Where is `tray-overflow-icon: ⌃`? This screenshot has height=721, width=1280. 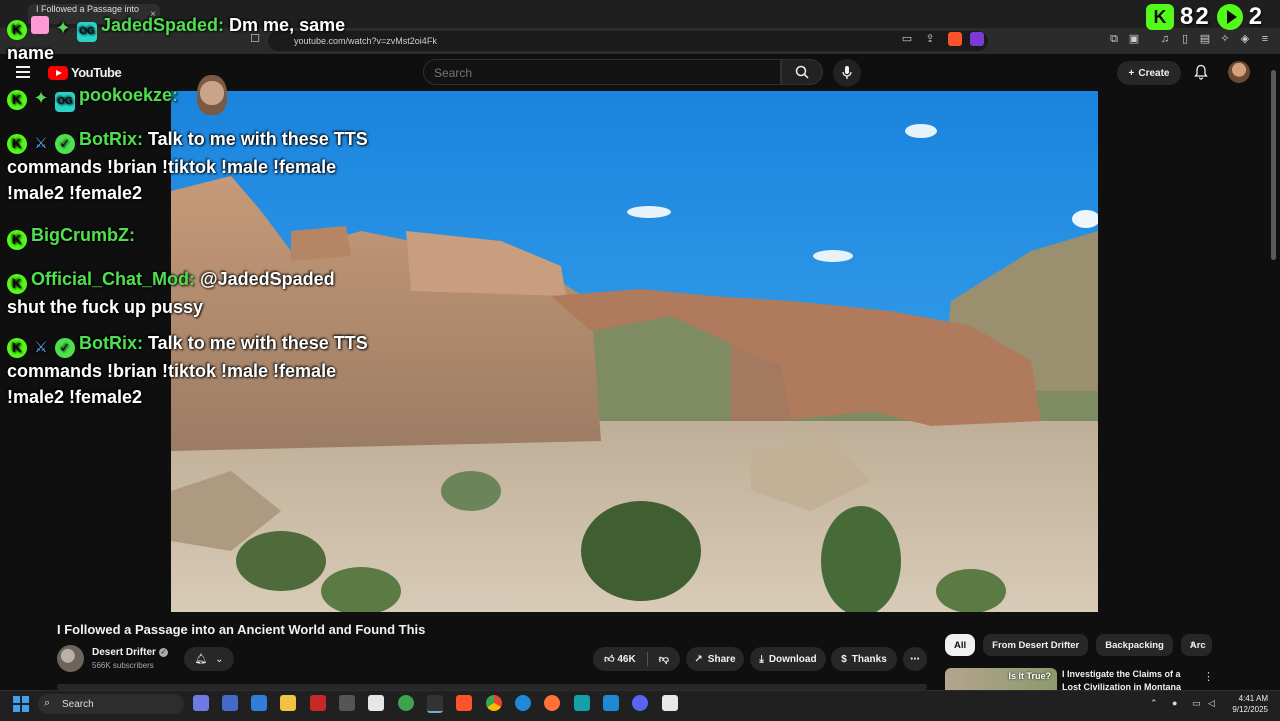
tray-overflow-icon: ⌃ is located at coordinates (1154, 703).